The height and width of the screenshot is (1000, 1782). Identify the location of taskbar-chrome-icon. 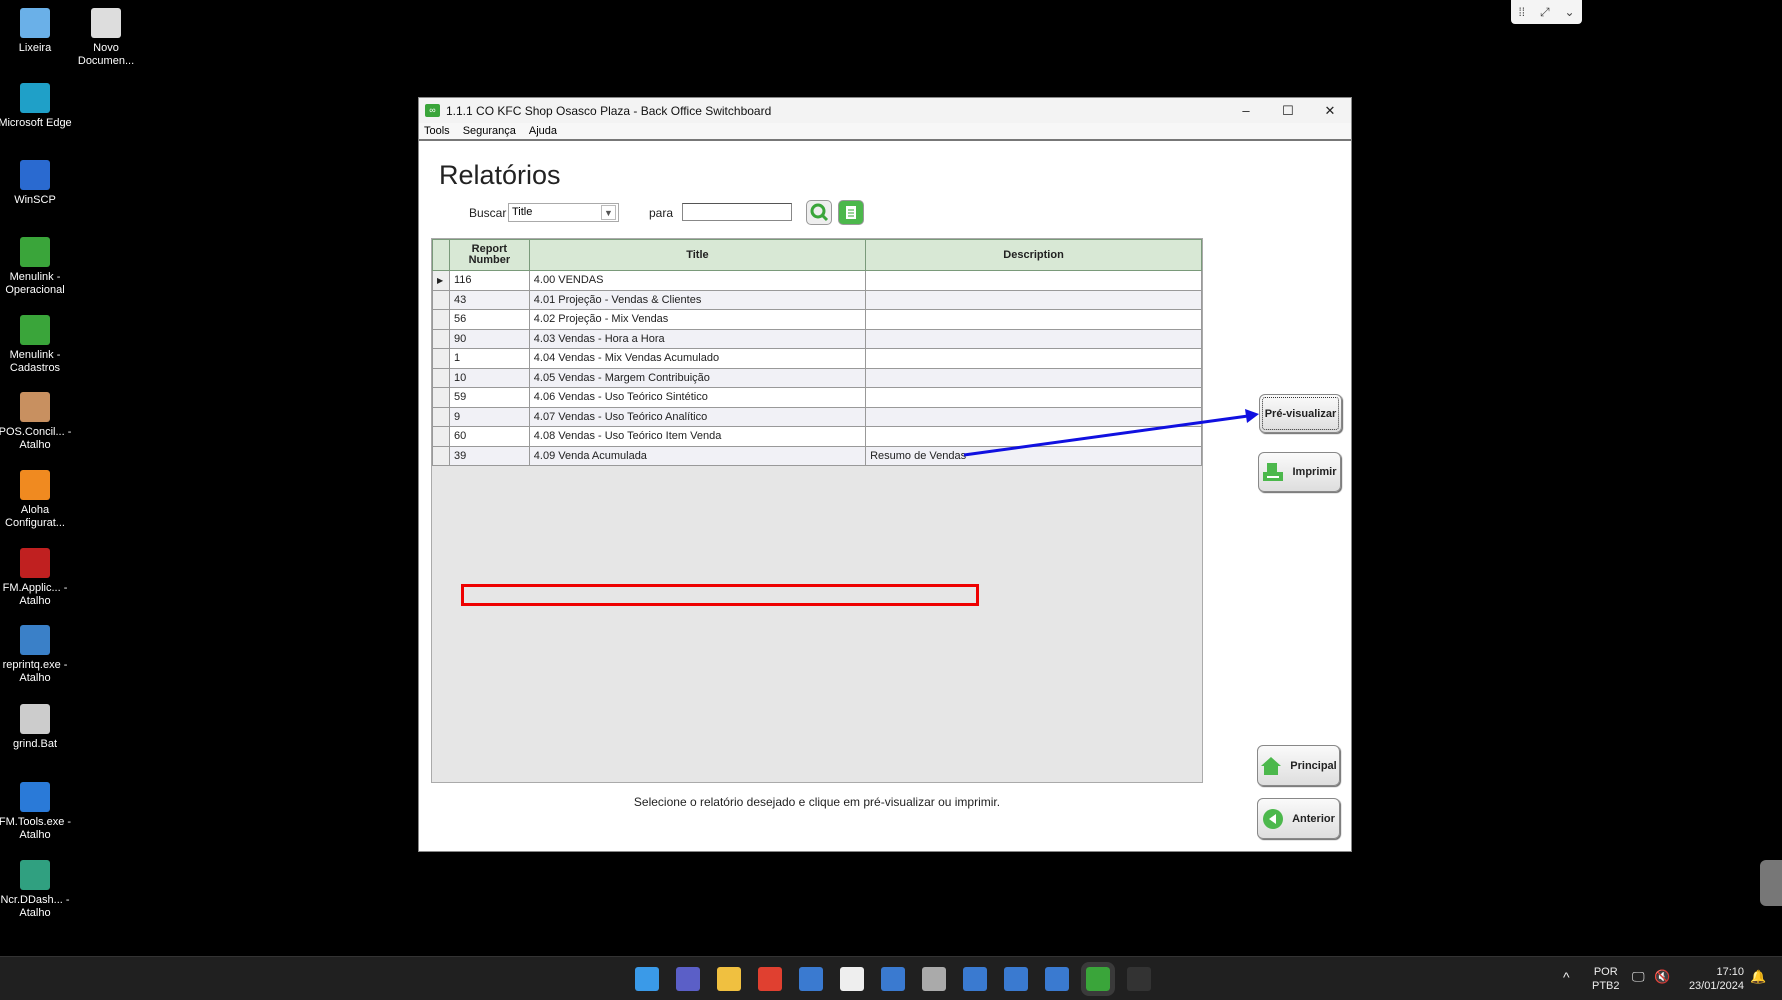
(770, 979).